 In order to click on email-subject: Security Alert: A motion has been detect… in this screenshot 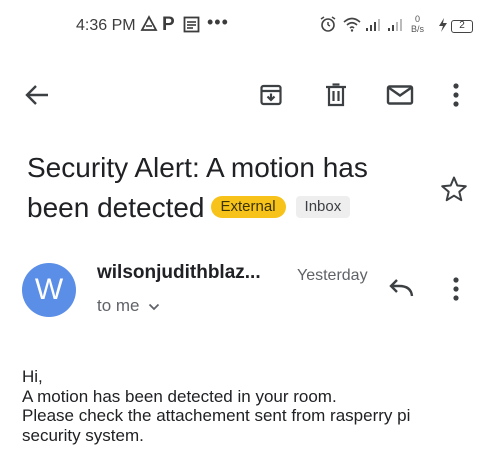, I will do `click(227, 188)`.